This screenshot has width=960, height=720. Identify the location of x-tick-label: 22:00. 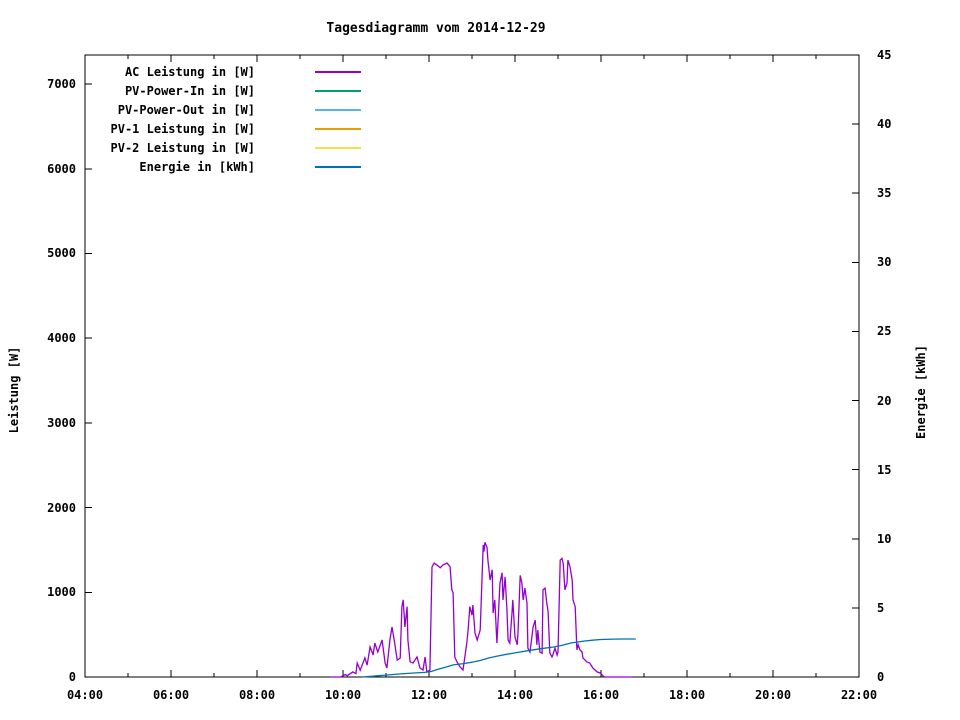
(859, 695).